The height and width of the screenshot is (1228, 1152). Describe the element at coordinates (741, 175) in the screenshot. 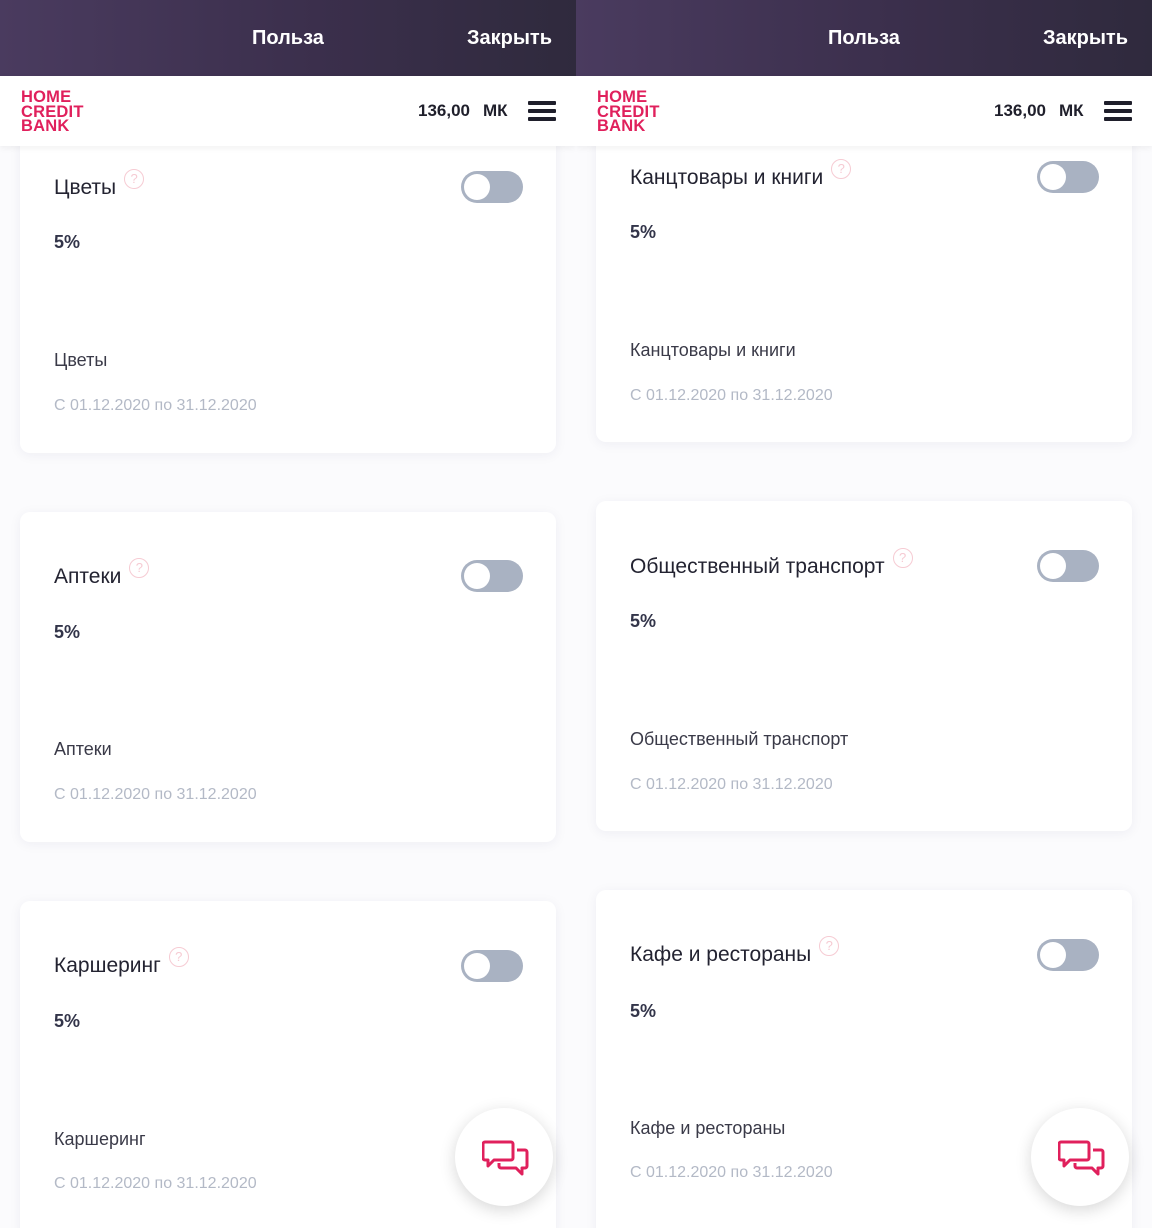

I see `category-title: Канцтовары и книги?` at that location.